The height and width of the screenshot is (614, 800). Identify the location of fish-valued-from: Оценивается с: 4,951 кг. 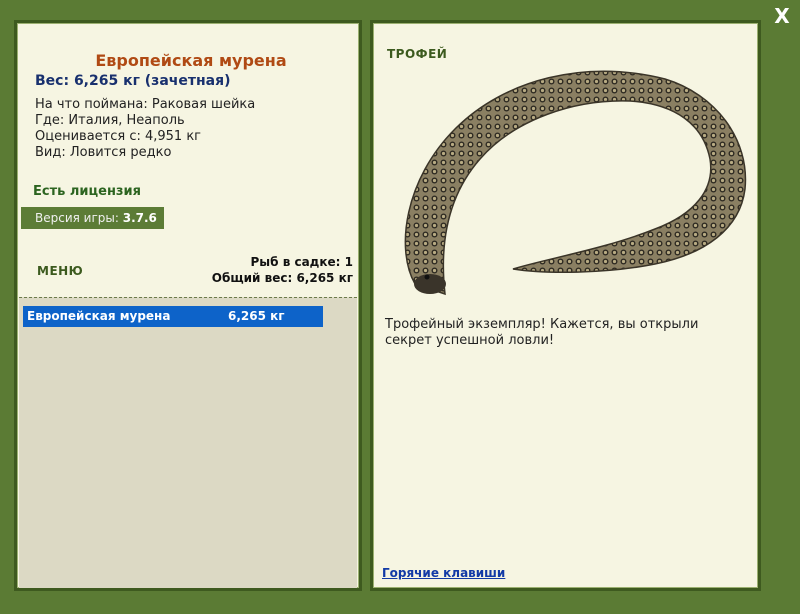
(118, 136).